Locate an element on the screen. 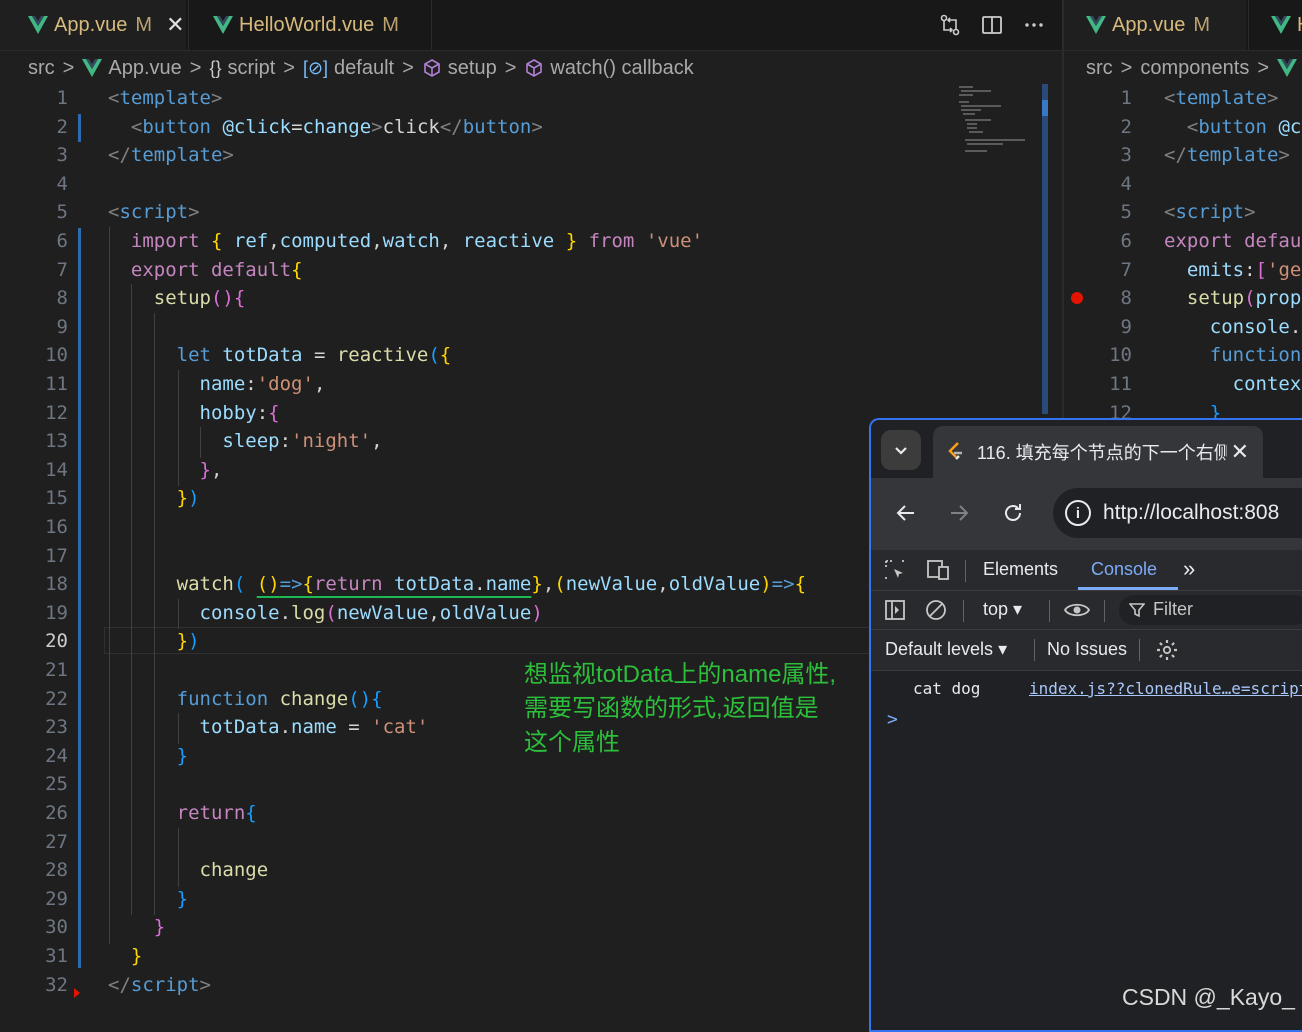 Image resolution: width=1302 pixels, height=1032 pixels. code-token: ( is located at coordinates (560, 584).